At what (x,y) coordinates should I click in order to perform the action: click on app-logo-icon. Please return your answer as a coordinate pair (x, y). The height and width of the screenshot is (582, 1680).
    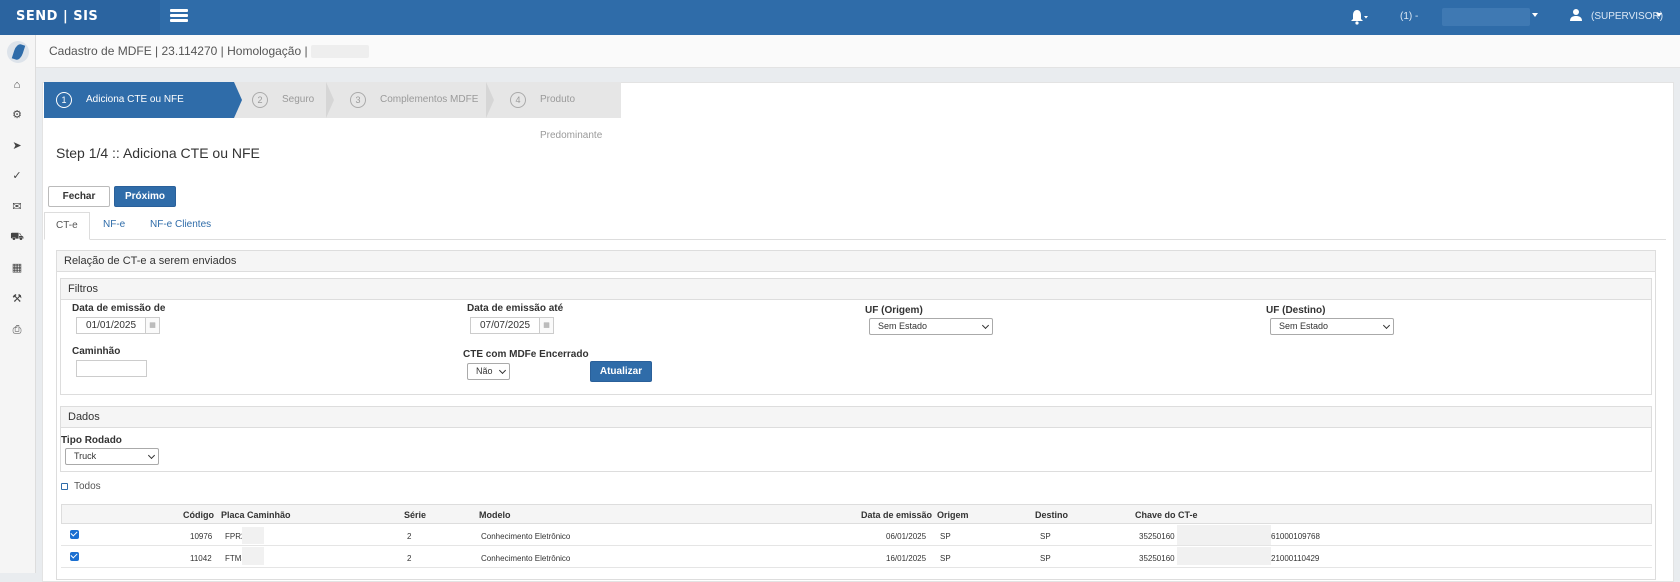
    Looking at the image, I should click on (18, 52).